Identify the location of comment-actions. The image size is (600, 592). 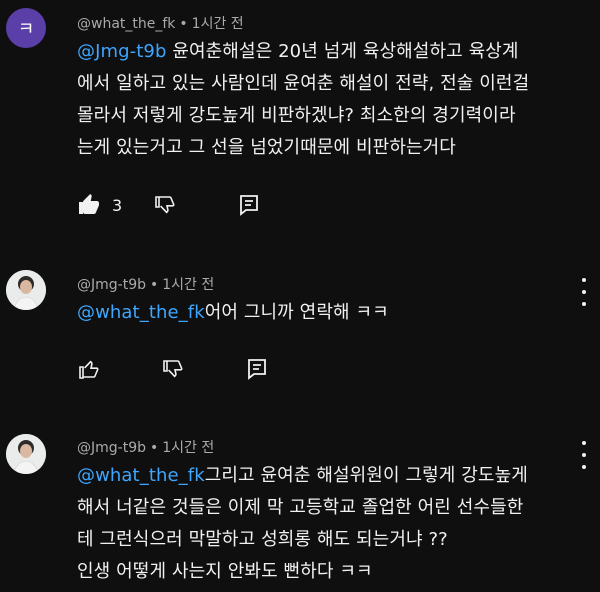
(173, 369).